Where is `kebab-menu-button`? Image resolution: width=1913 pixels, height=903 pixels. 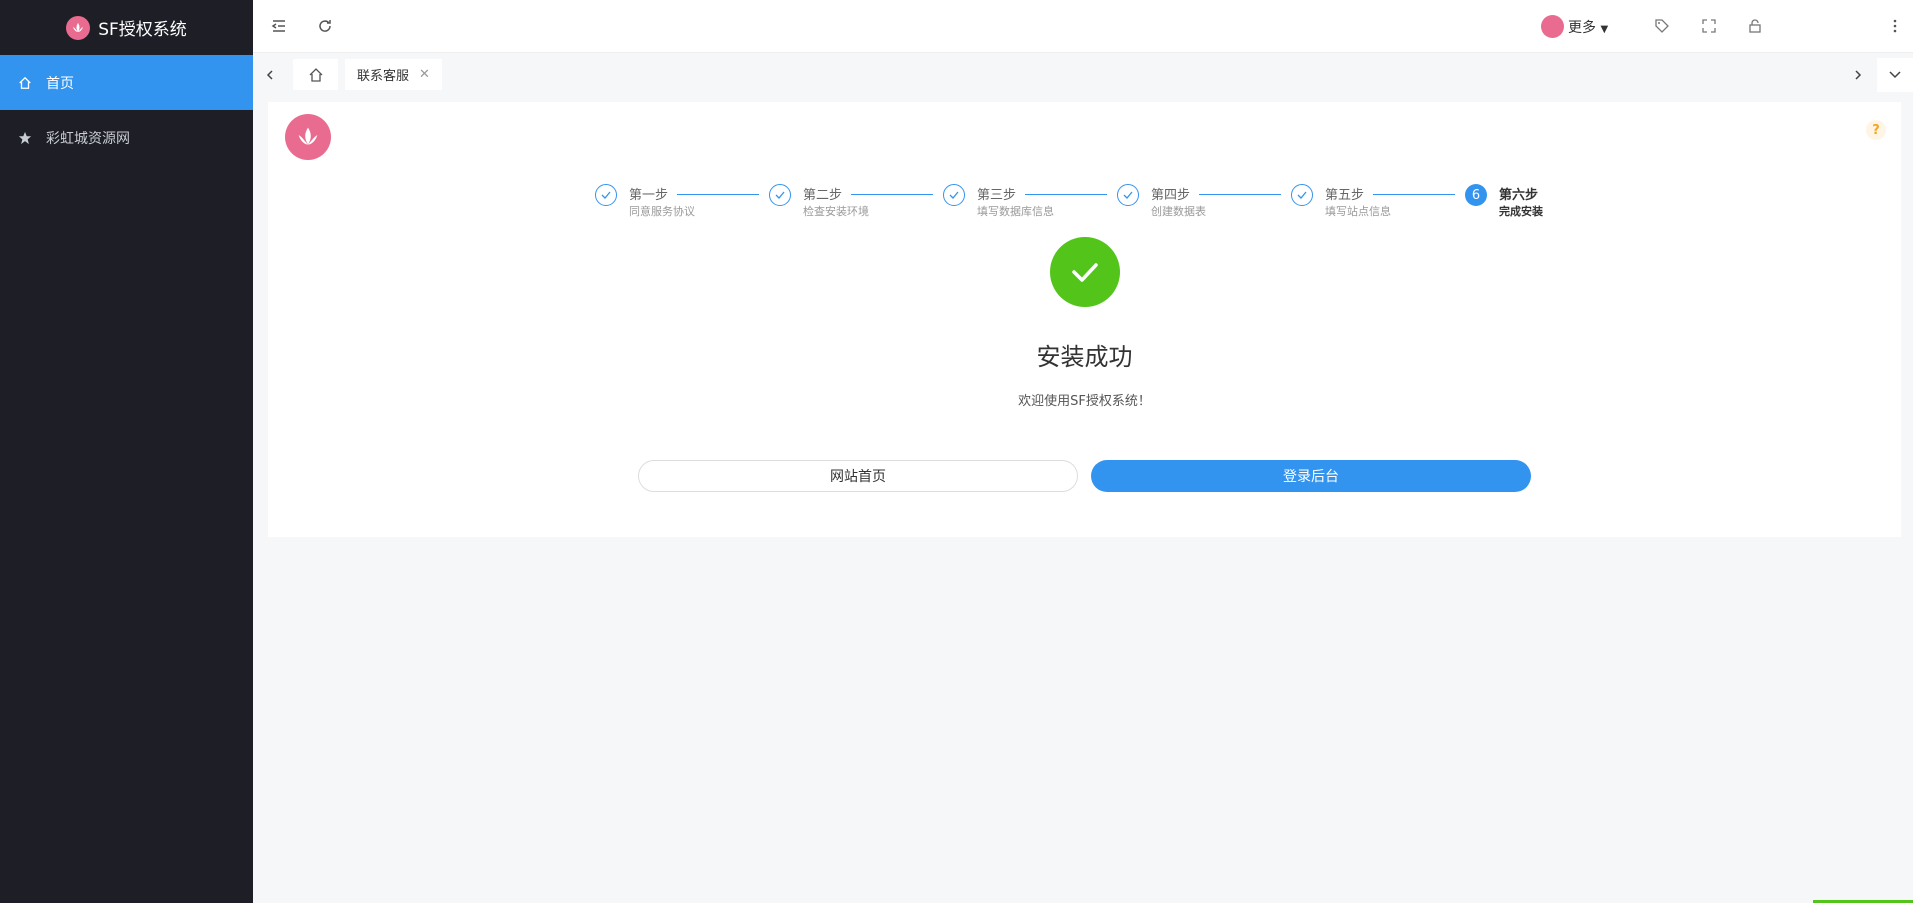 kebab-menu-button is located at coordinates (1895, 26).